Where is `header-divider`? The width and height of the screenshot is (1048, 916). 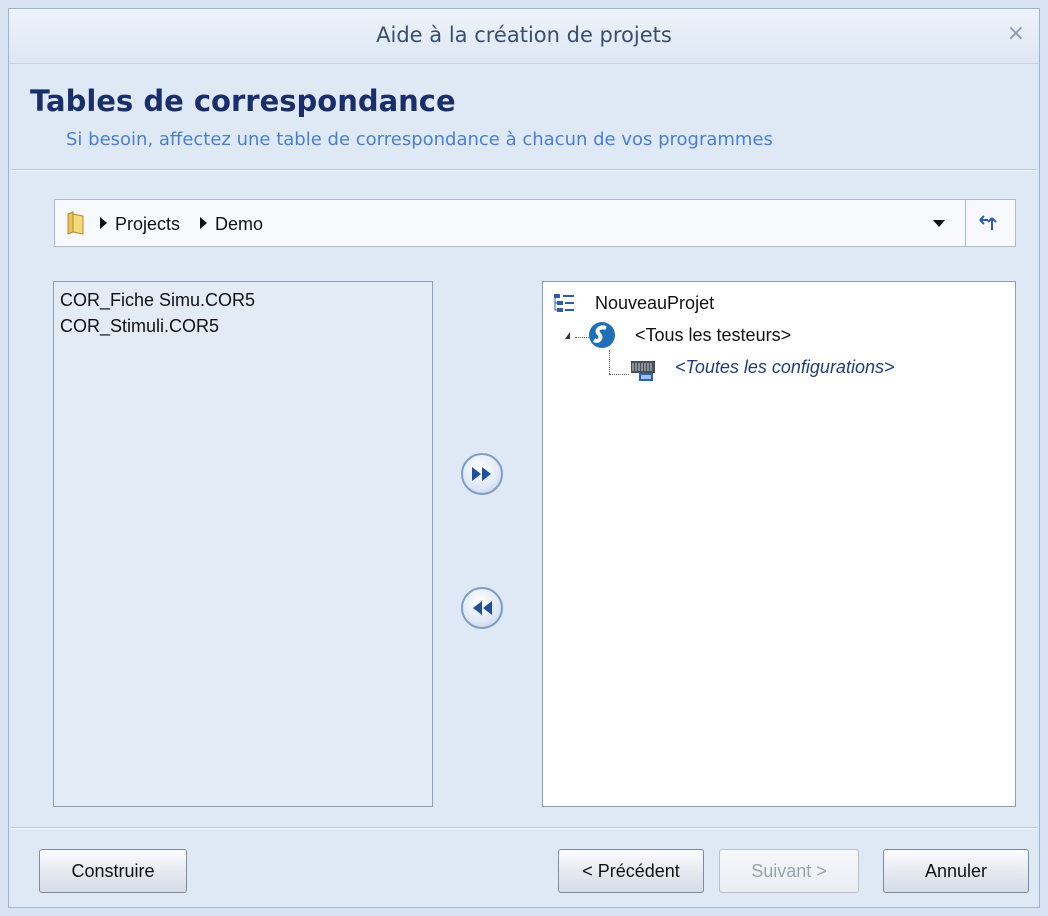
header-divider is located at coordinates (524, 170).